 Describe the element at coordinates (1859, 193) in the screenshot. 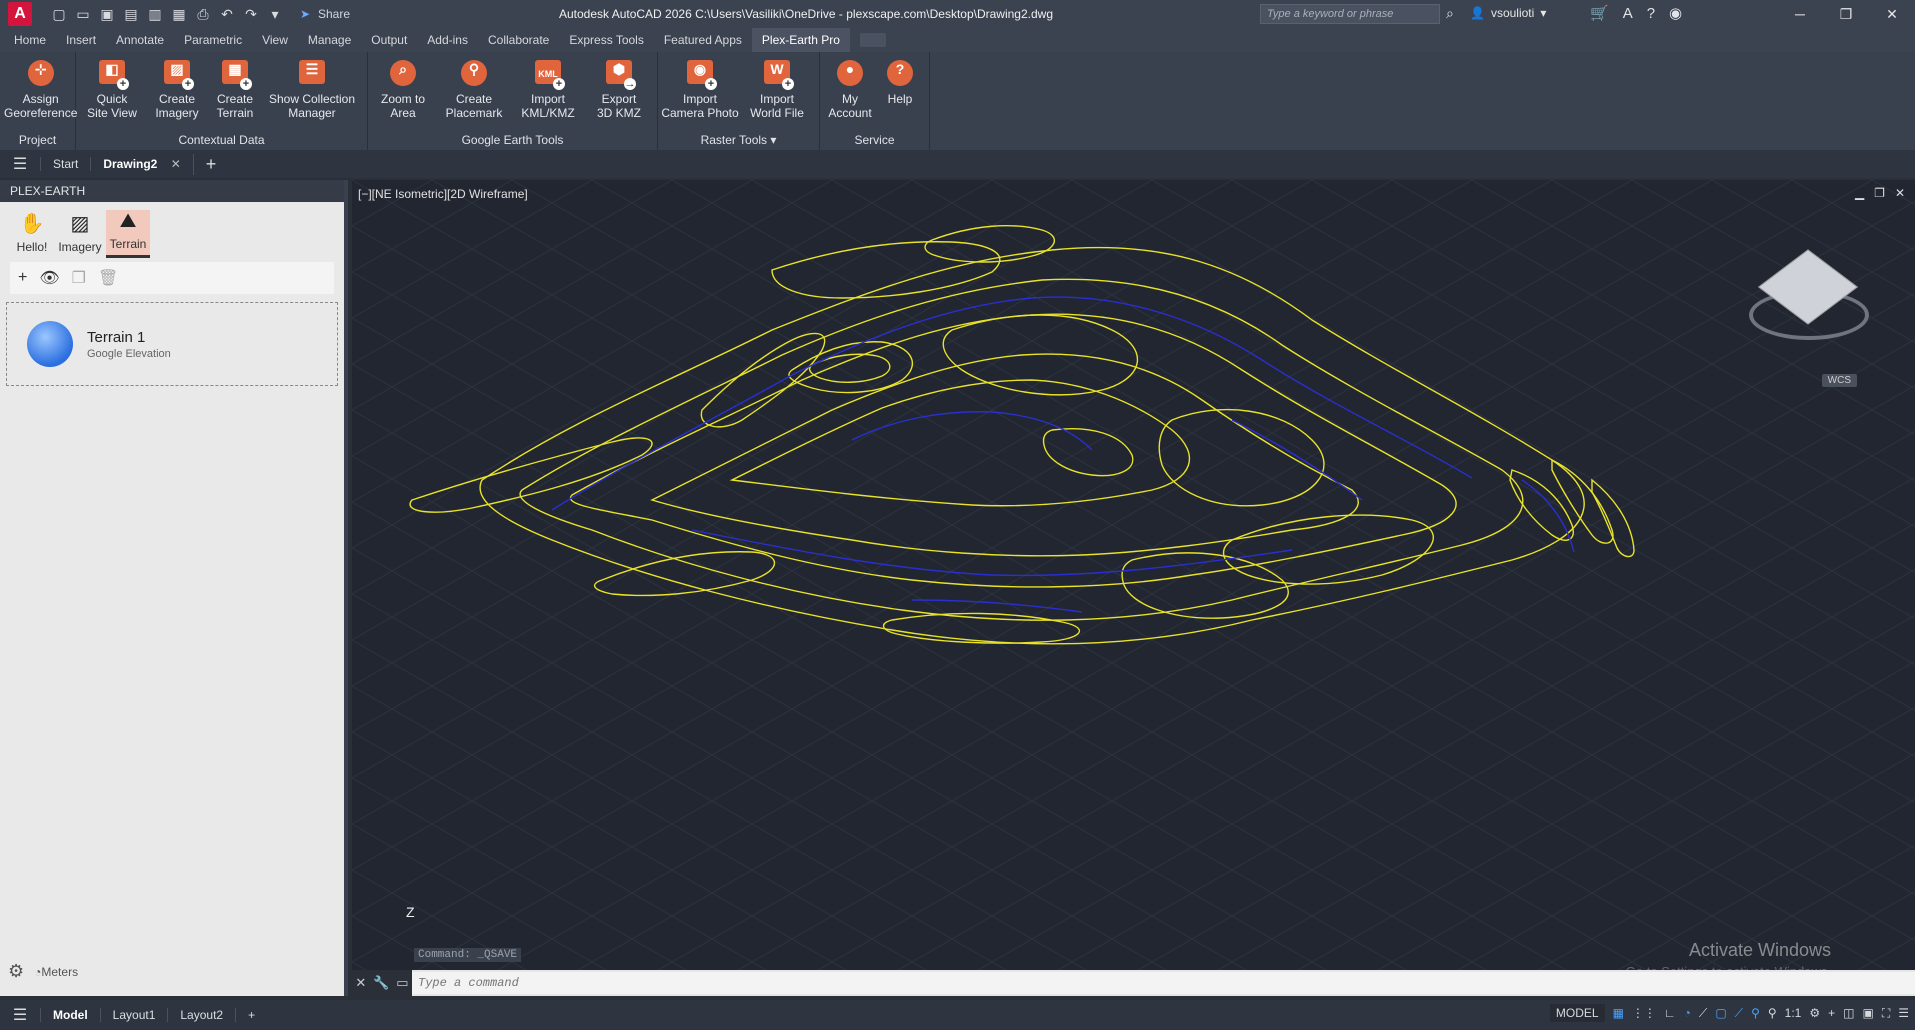

I see `minimize-icon: ▁` at that location.